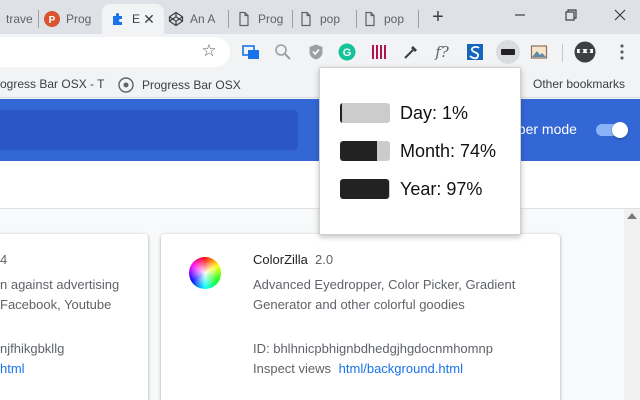 This screenshot has height=400, width=640. What do you see at coordinates (442, 52) in the screenshot?
I see `font-finder-icon: f?` at bounding box center [442, 52].